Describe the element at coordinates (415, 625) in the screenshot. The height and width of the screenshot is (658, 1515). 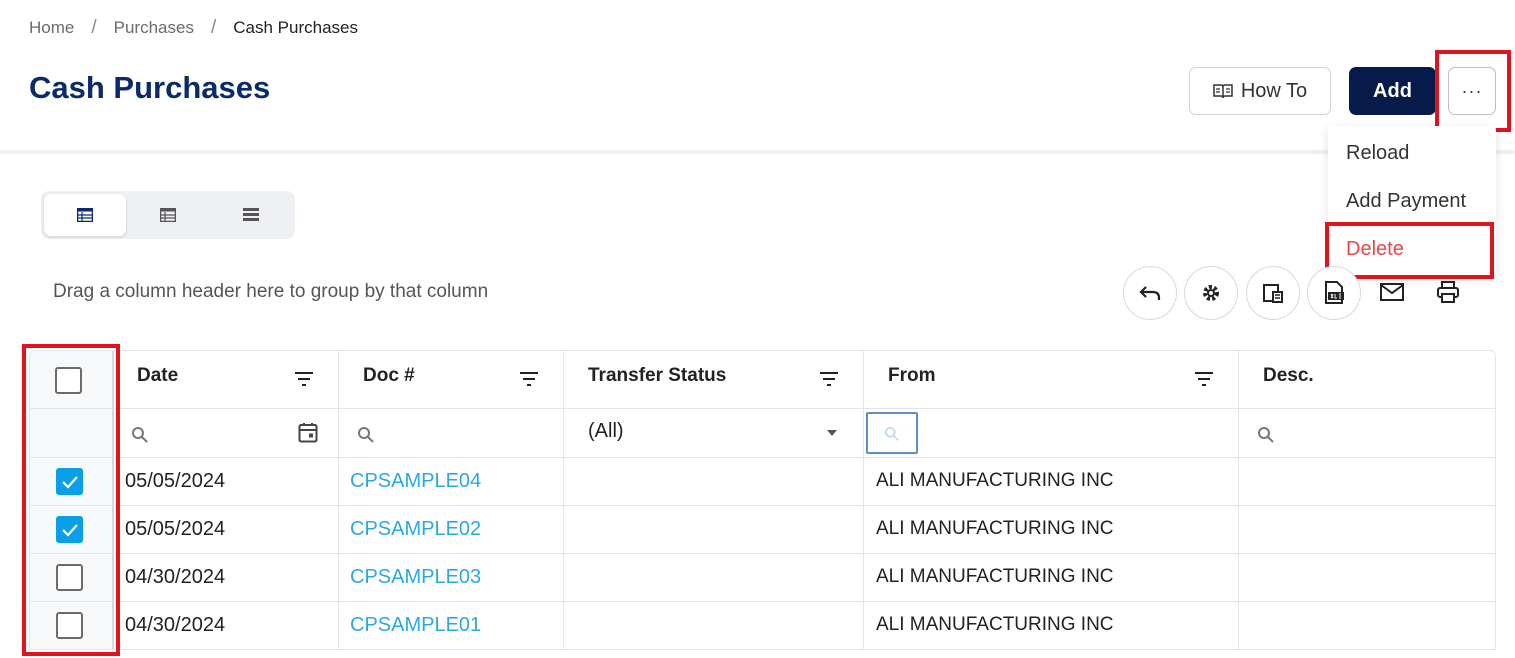
I see `cell-doc-link: CPSAMPLE01` at that location.